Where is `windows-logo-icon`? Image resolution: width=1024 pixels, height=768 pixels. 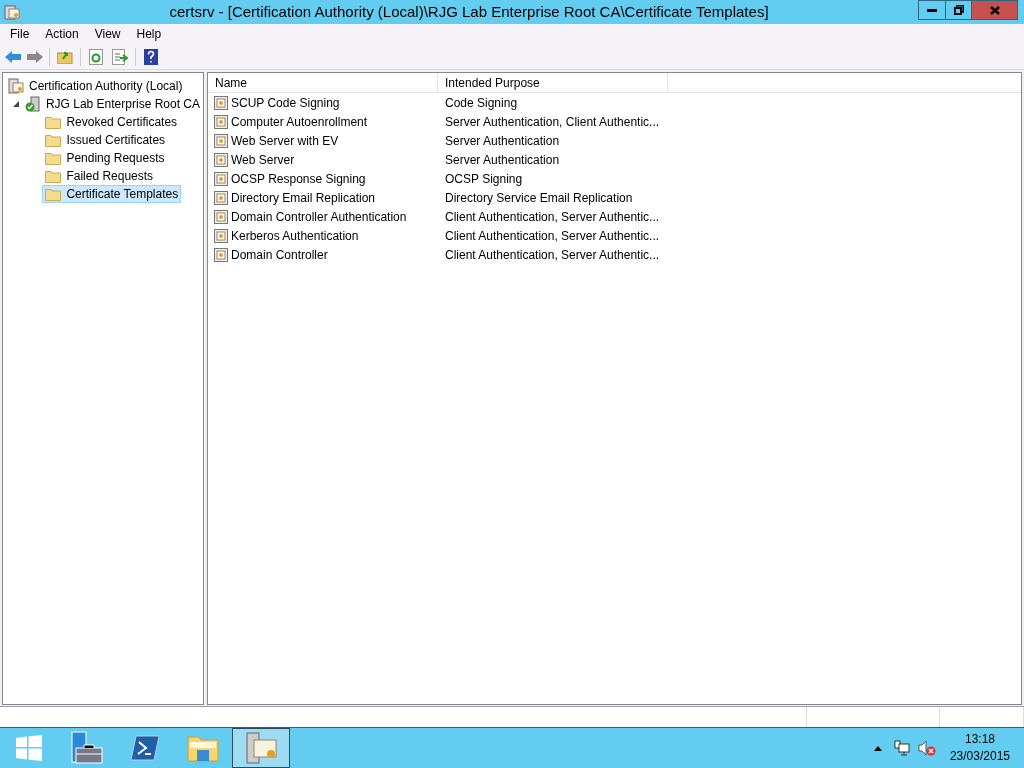
windows-logo-icon is located at coordinates (29, 748).